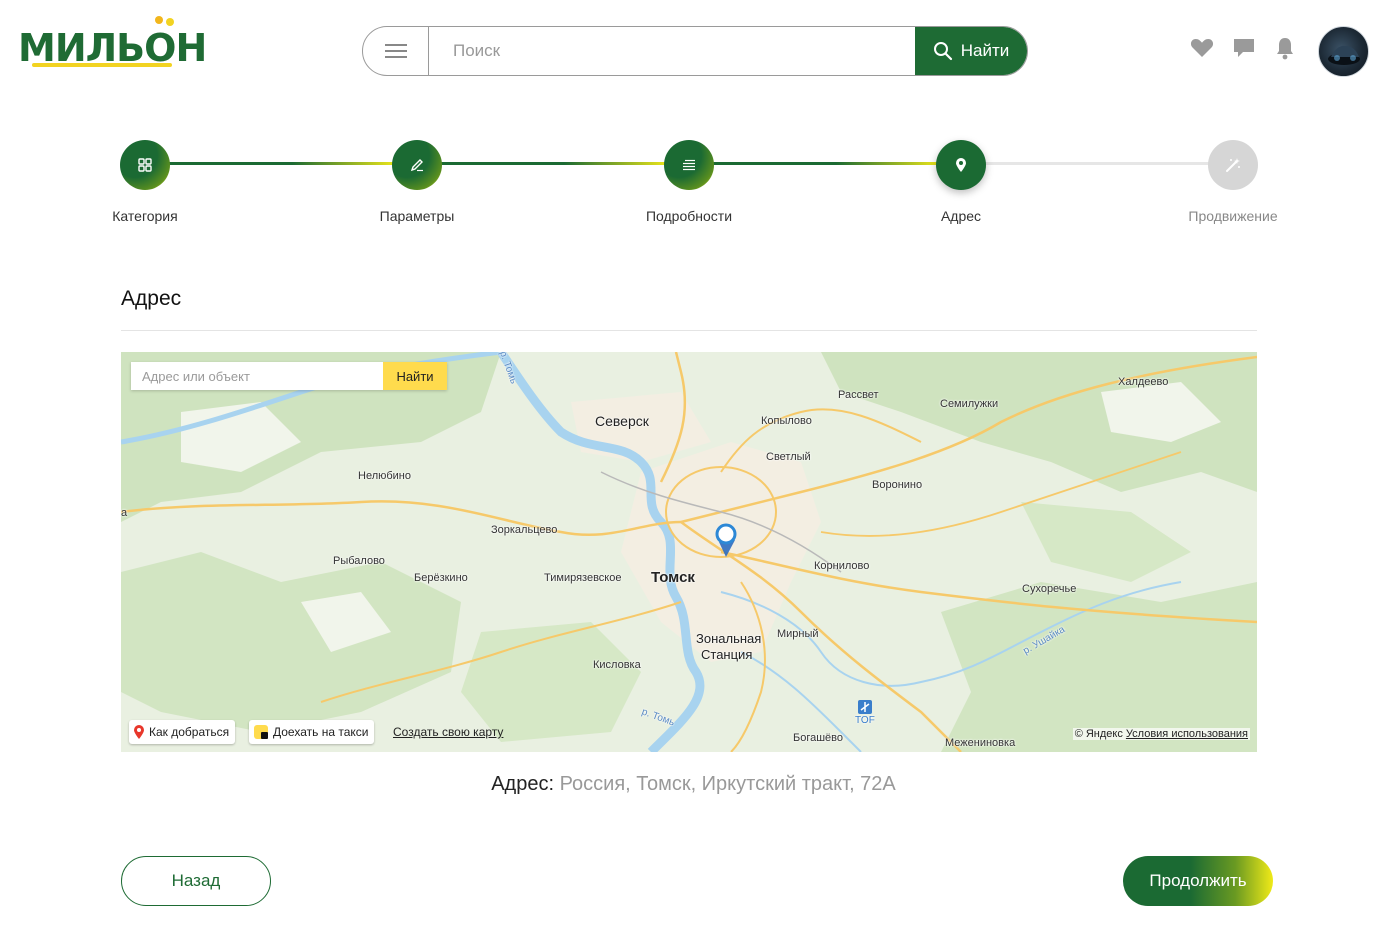 The image size is (1387, 944). What do you see at coordinates (1233, 216) in the screenshot?
I see `step-label-promotion: Продвижение` at bounding box center [1233, 216].